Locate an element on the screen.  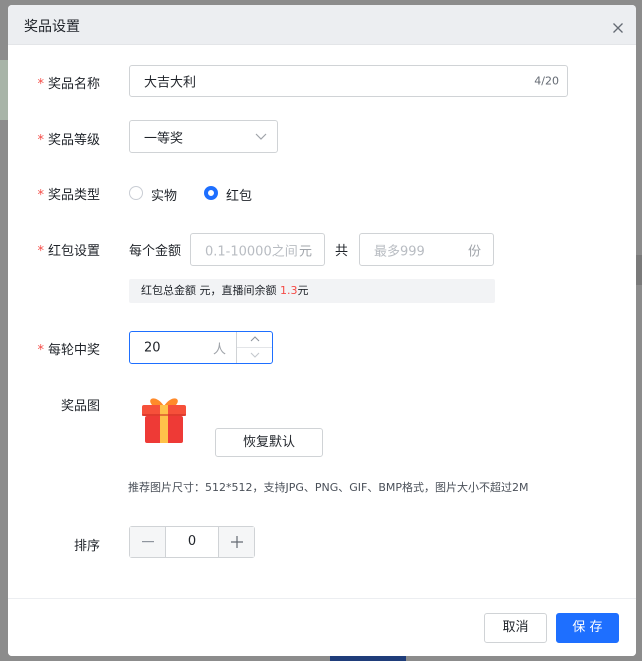
amount-unit: 元 is located at coordinates (305, 251).